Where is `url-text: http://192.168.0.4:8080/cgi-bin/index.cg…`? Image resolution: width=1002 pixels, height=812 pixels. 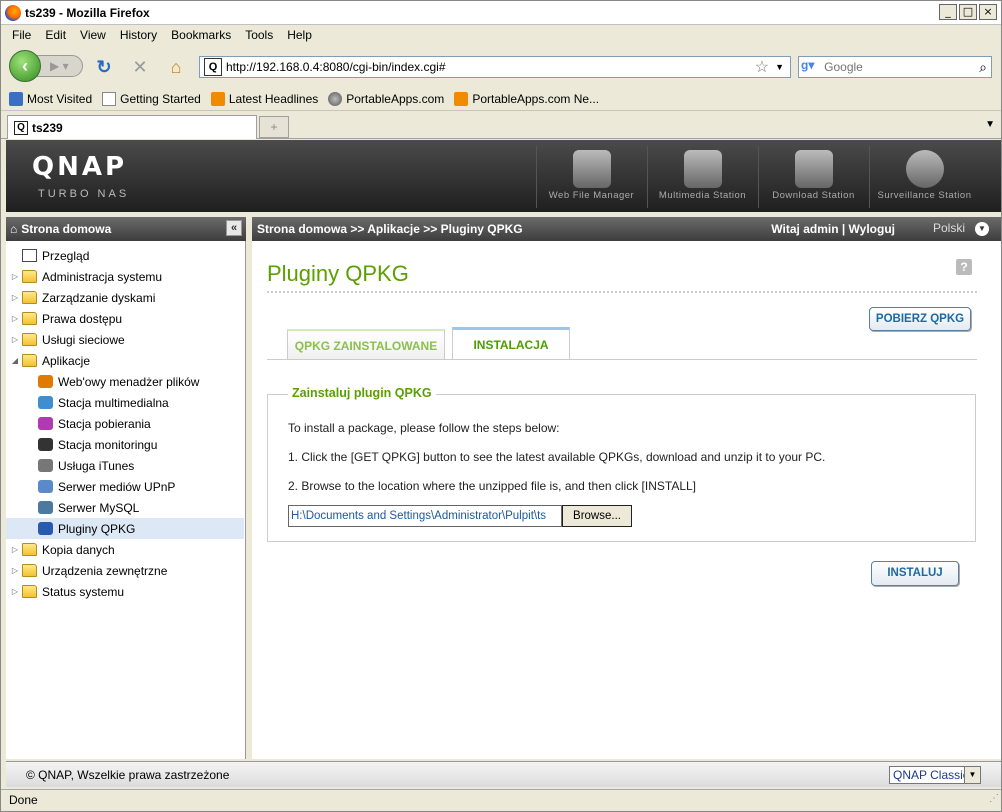 url-text: http://192.168.0.4:8080/cgi-bin/index.cg… is located at coordinates (490, 67).